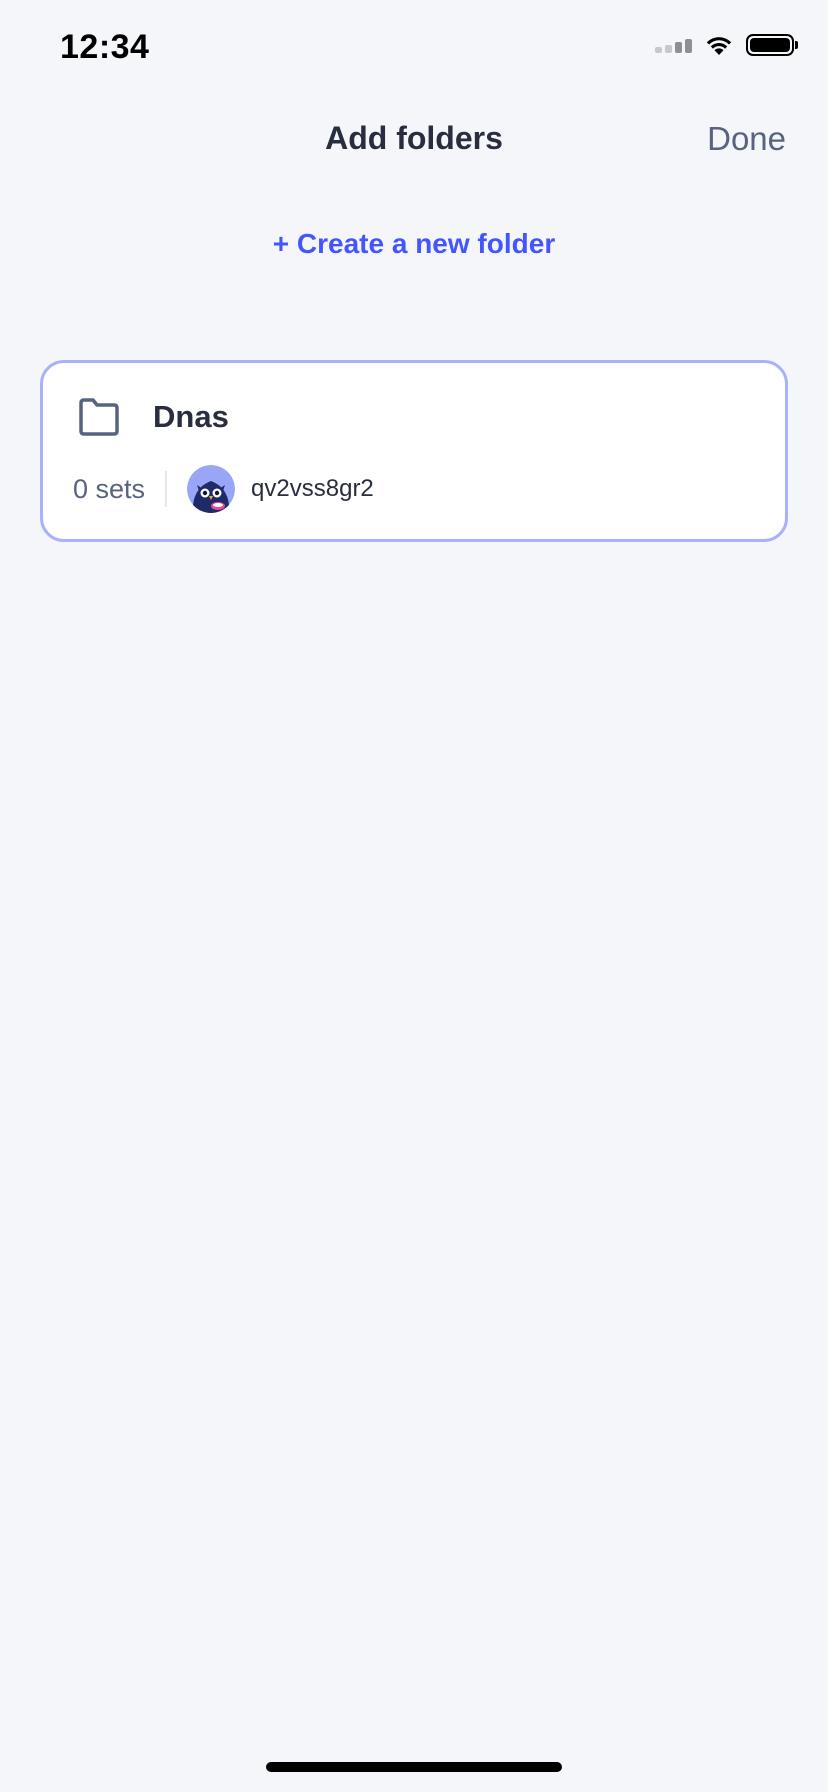 This screenshot has width=828, height=1792. What do you see at coordinates (414, 451) in the screenshot?
I see `folder-card: Dnas 0 sets qv2vss8gr2` at bounding box center [414, 451].